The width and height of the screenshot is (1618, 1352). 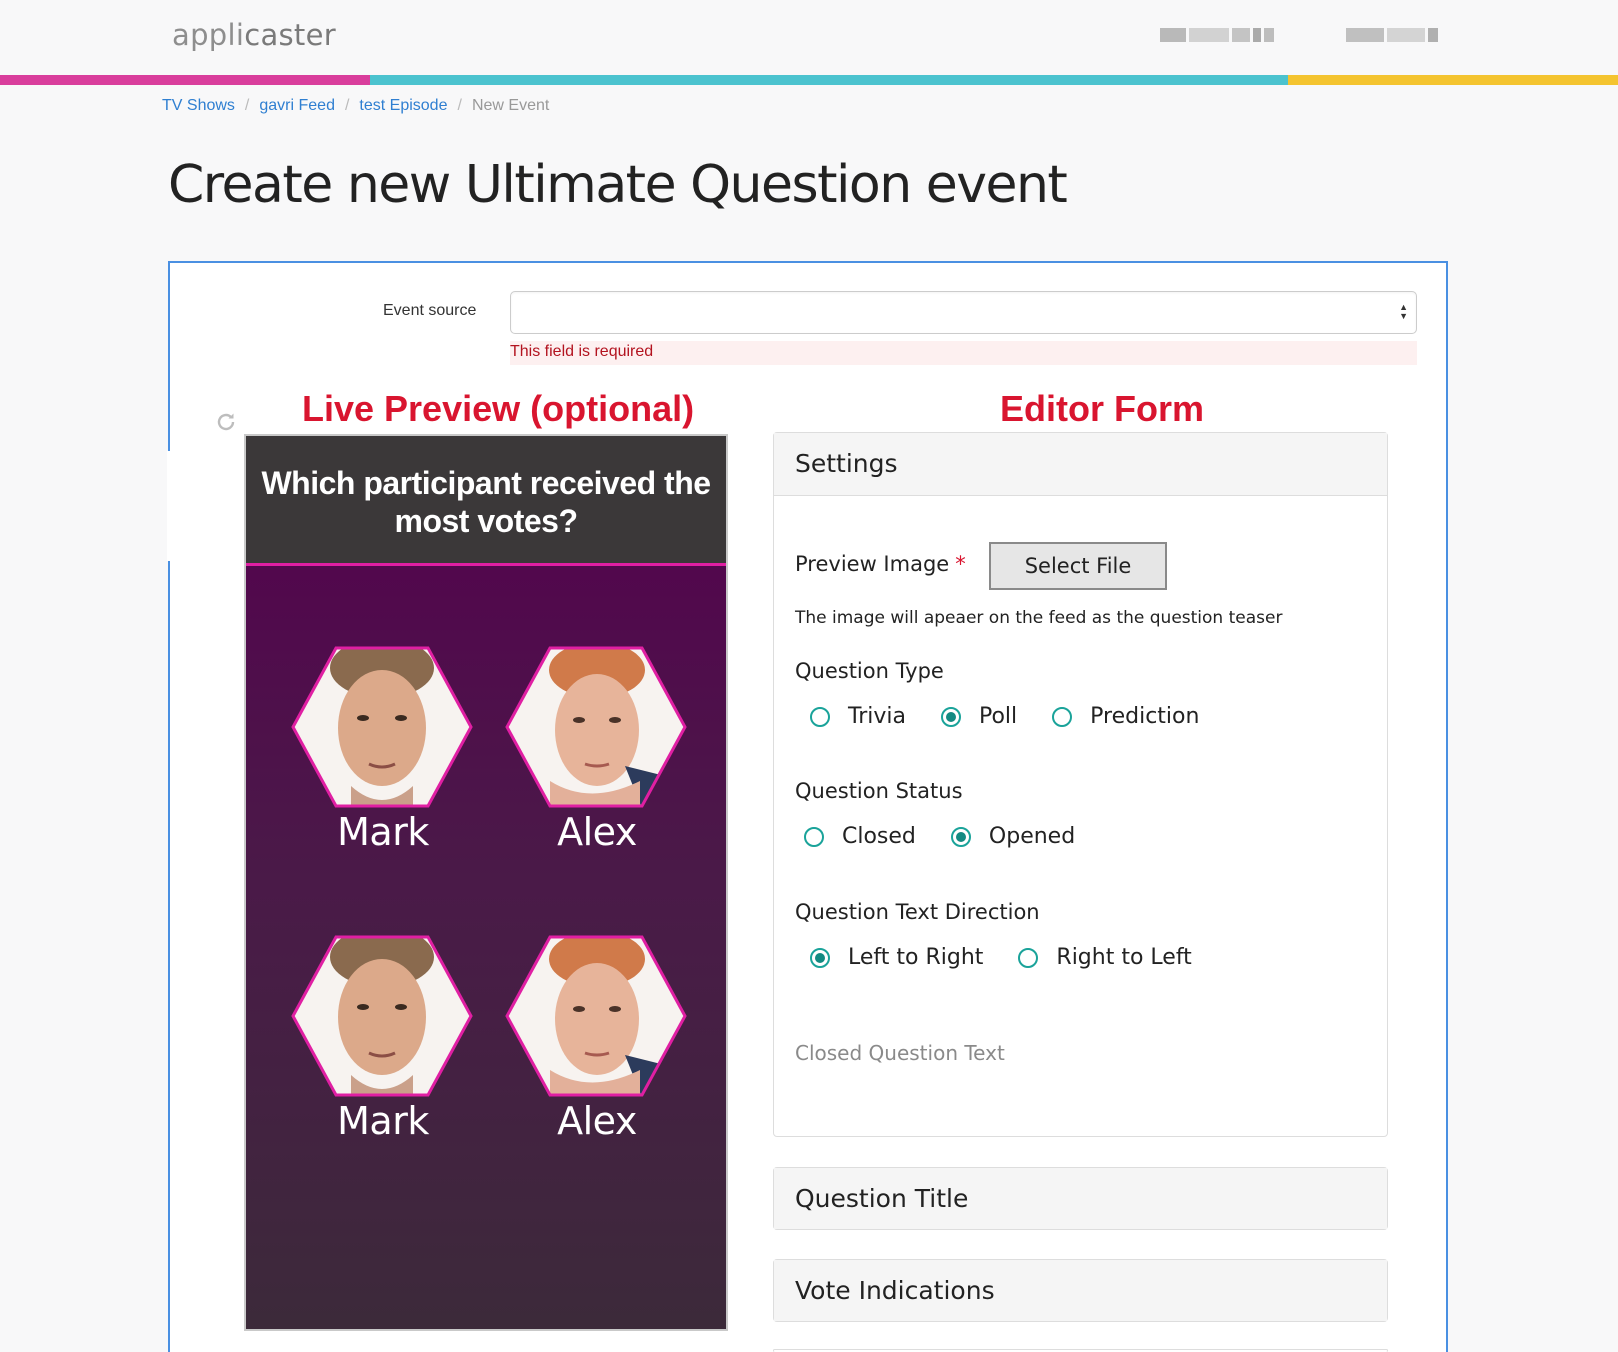 I want to click on radio-opened: Opened, so click(x=1013, y=836).